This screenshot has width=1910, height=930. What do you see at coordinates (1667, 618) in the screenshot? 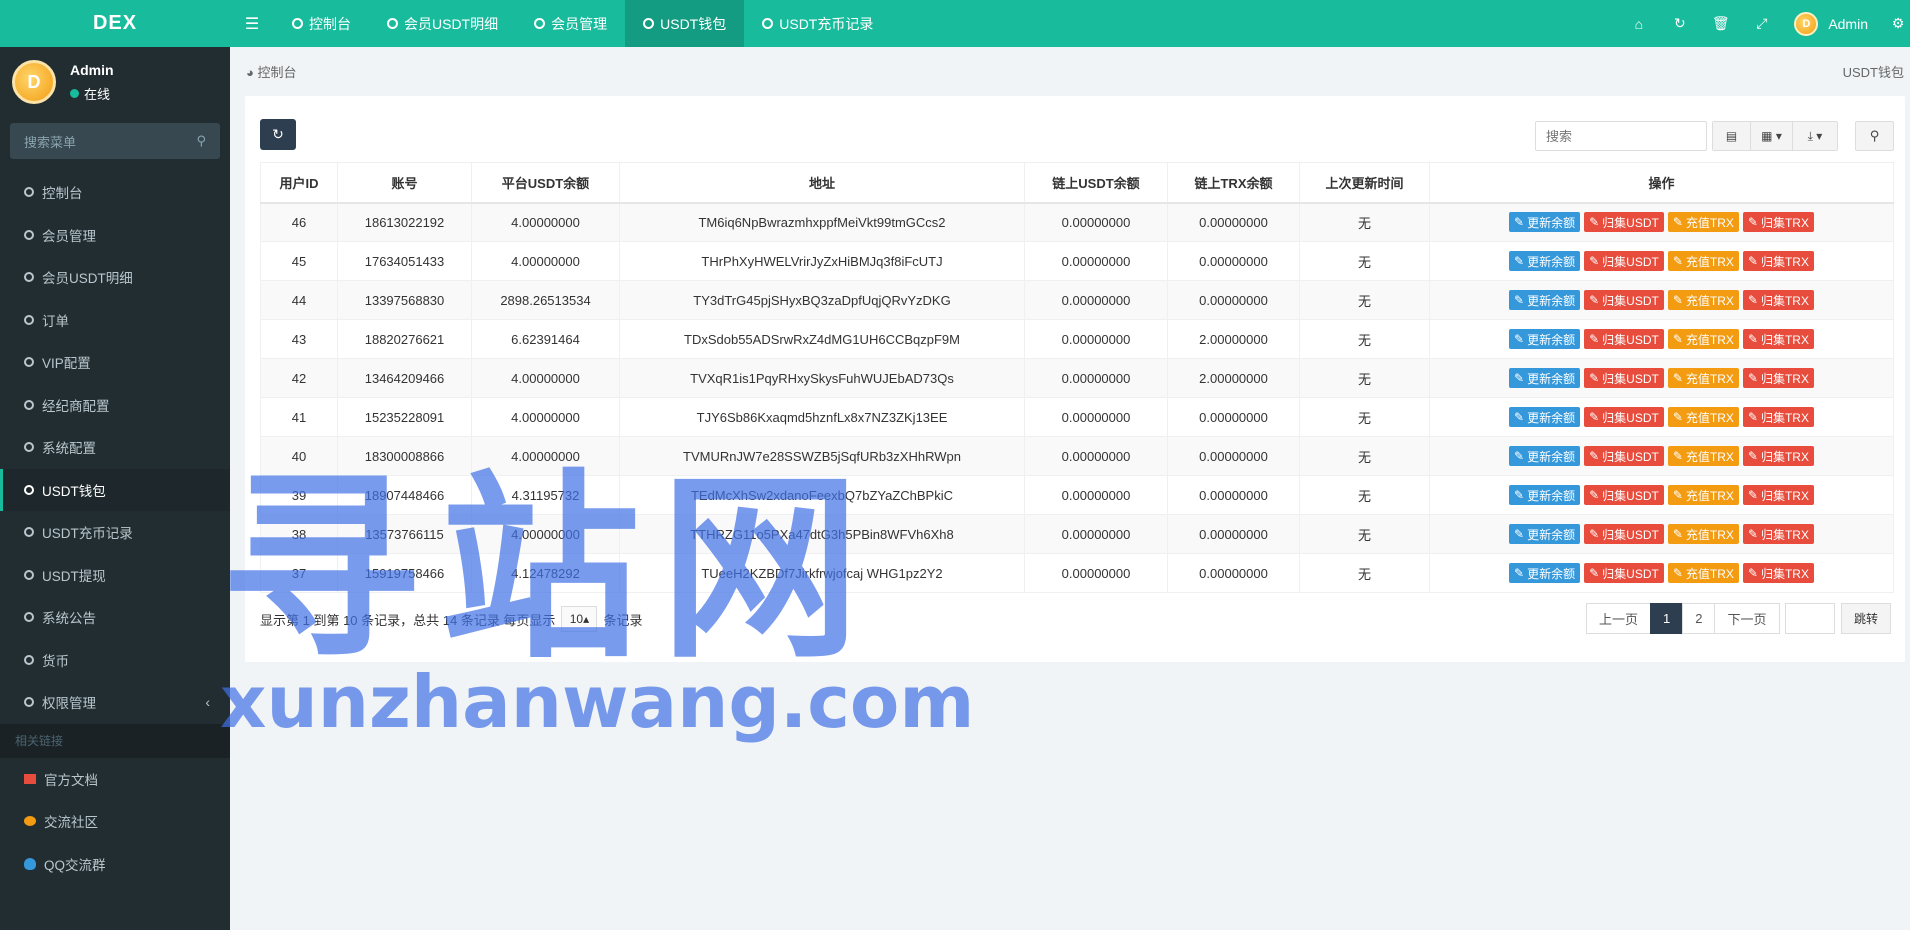
I see `page-button-1: 1` at bounding box center [1667, 618].